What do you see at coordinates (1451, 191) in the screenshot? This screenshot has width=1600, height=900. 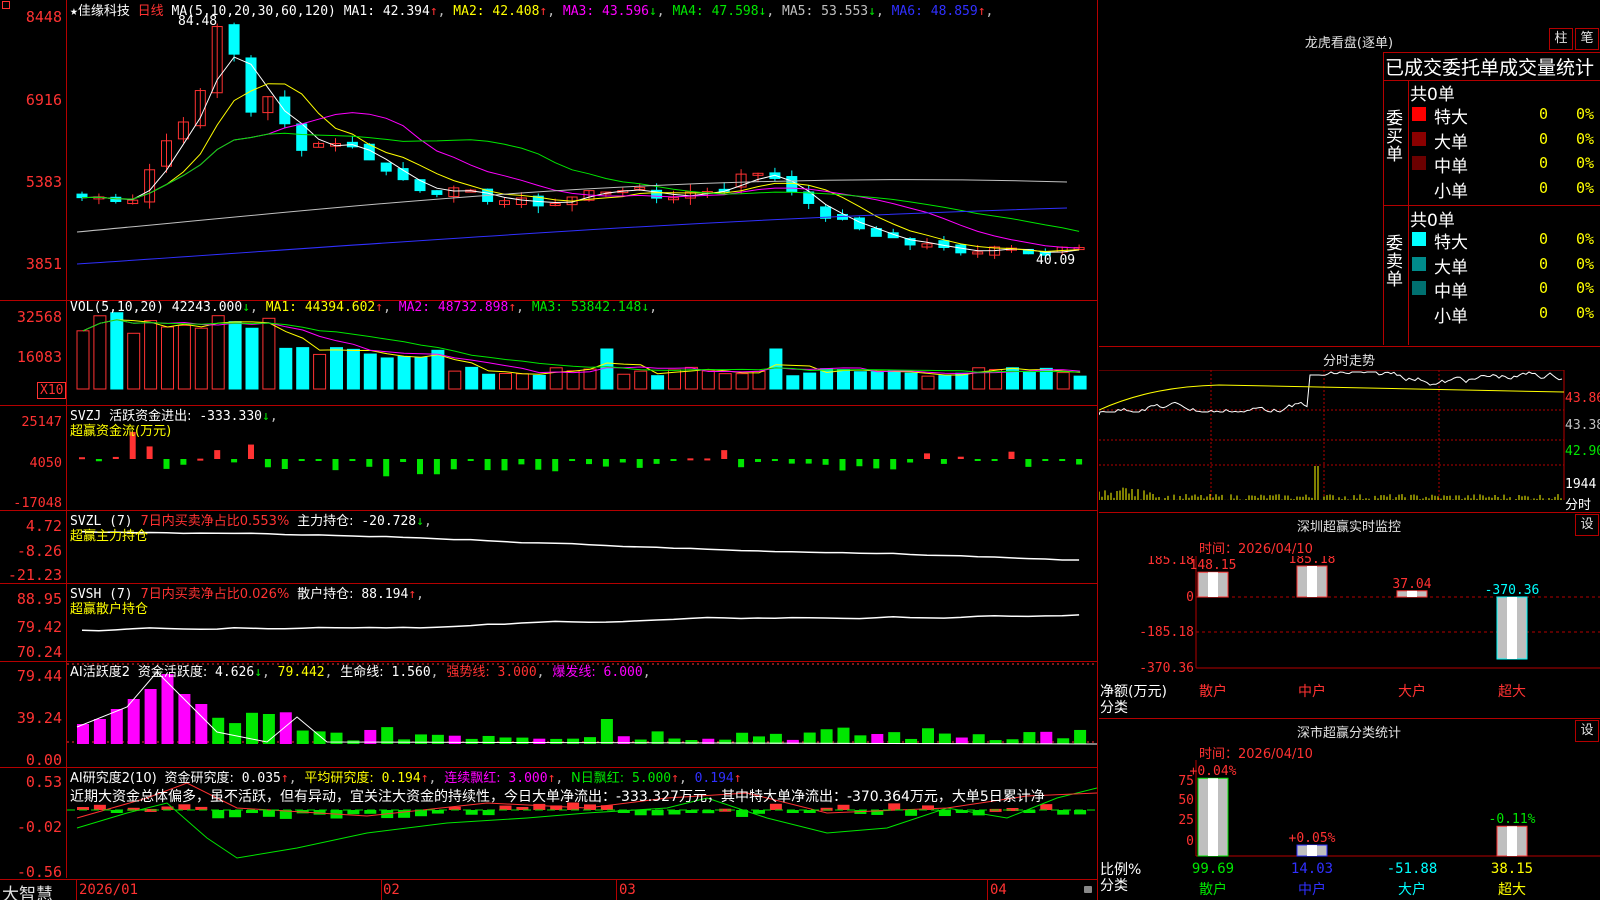 I see `buy-row-label-4: 小单` at bounding box center [1451, 191].